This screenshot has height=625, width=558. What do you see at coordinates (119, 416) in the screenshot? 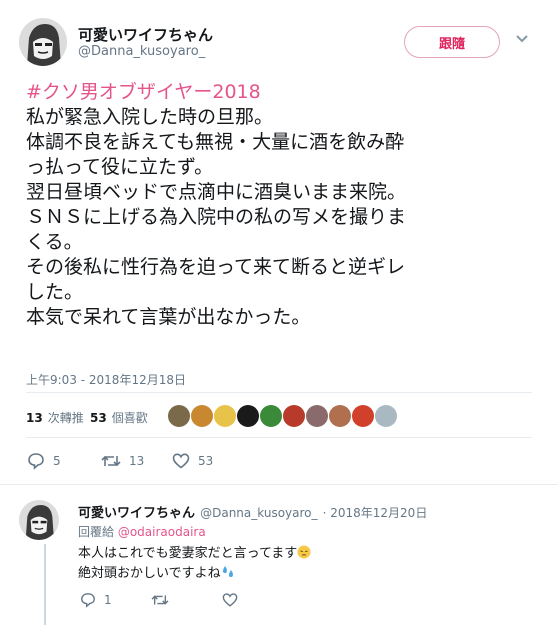
I see `like-stat: 53 個喜歡` at bounding box center [119, 416].